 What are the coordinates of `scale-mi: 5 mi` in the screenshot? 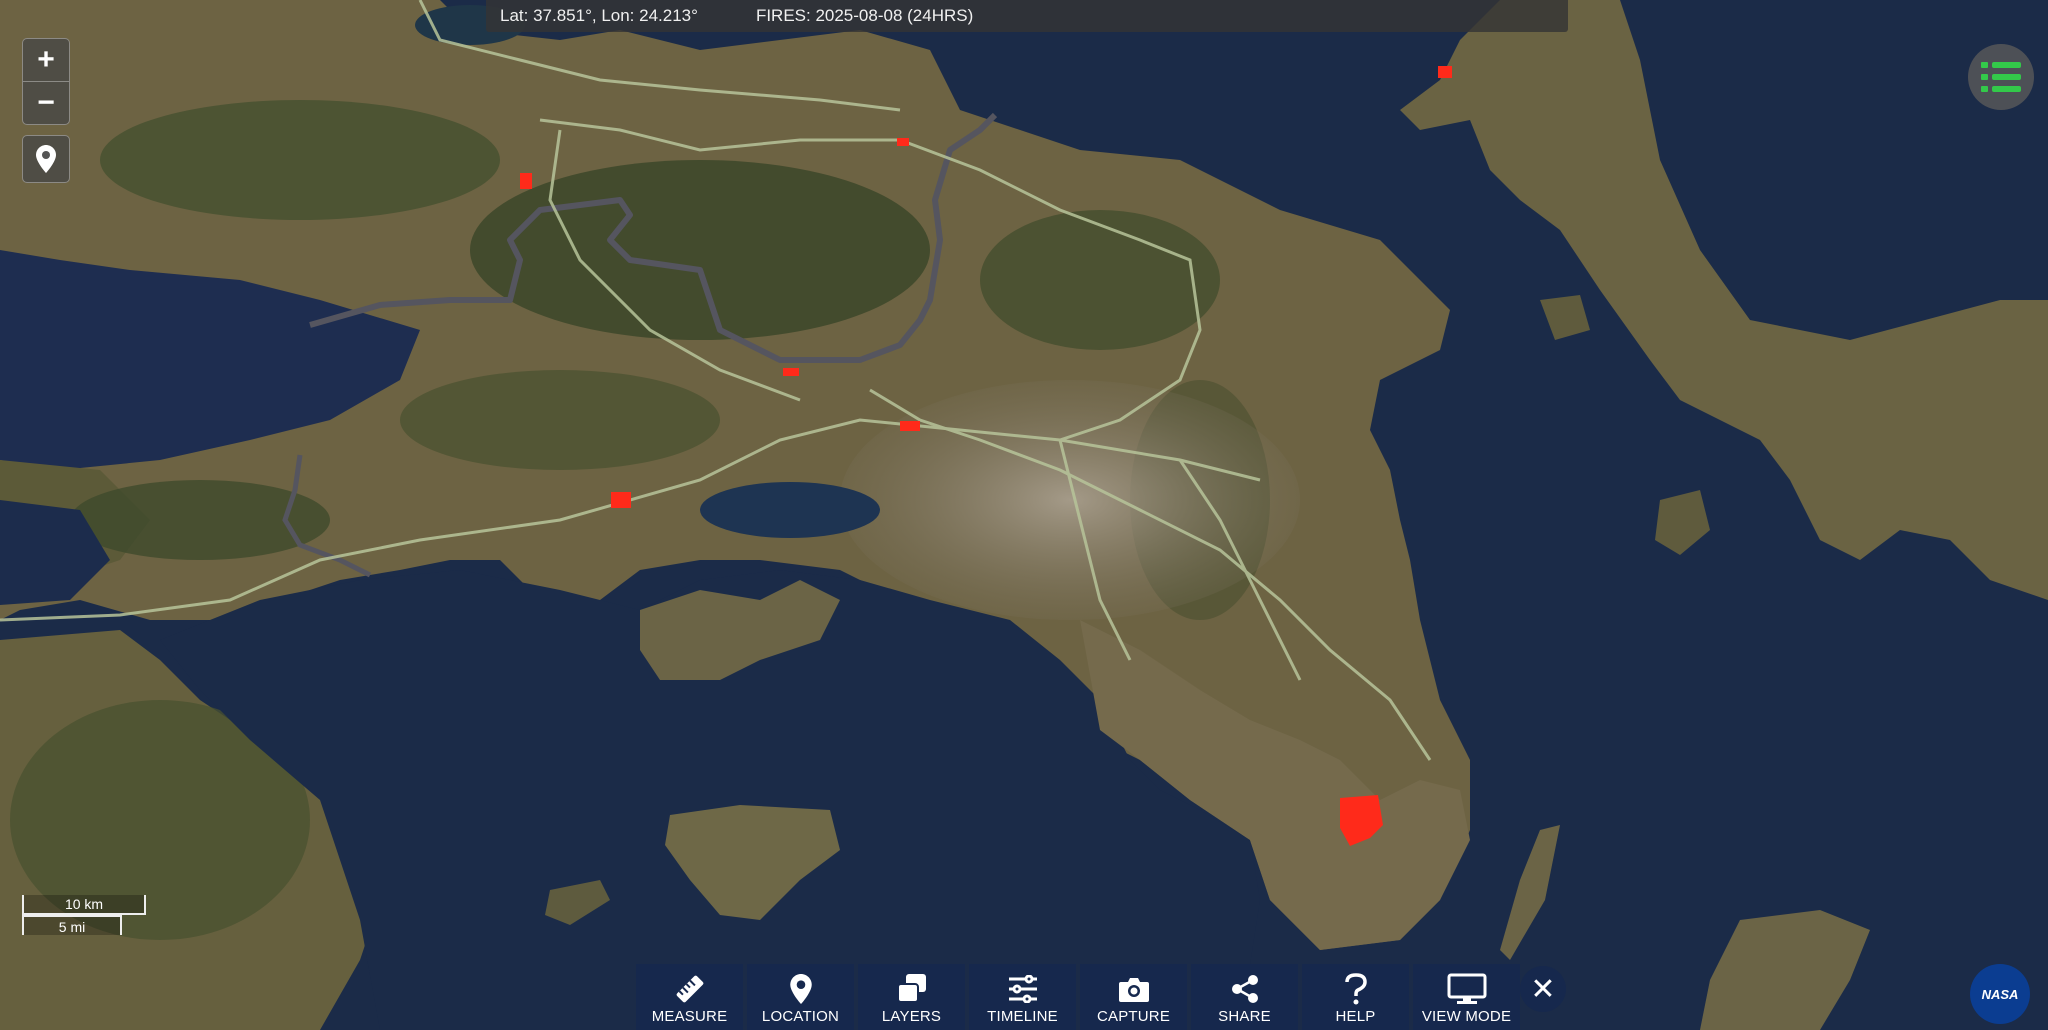 It's located at (72, 925).